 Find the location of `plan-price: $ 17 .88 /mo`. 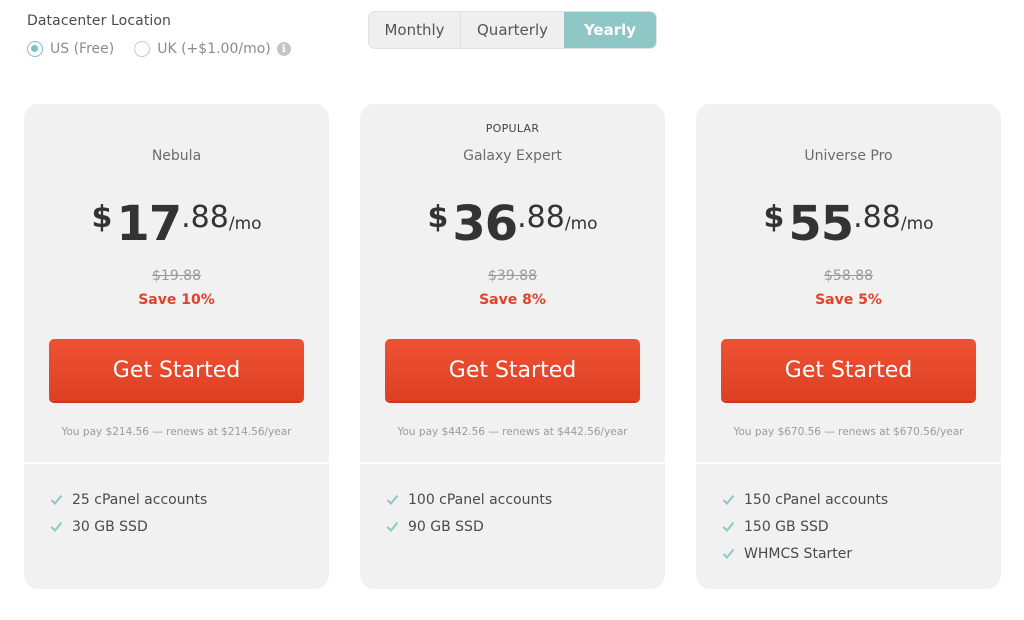

plan-price: $ 17 .88 /mo is located at coordinates (176, 224).